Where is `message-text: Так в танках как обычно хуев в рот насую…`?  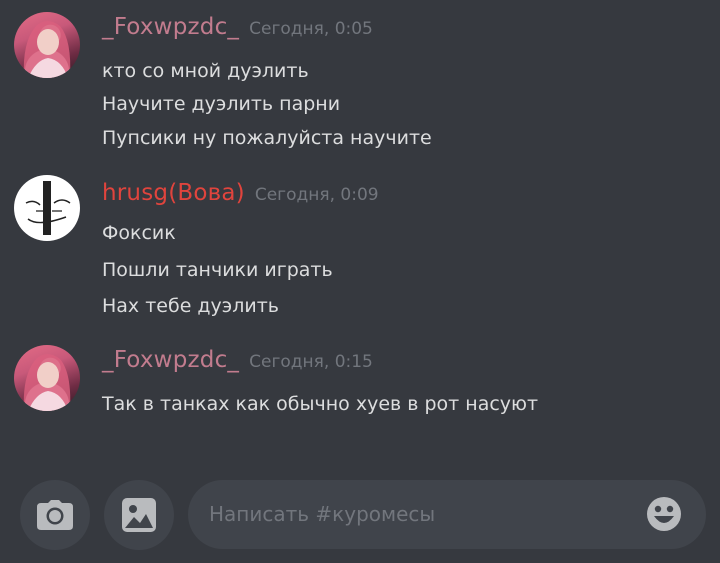 message-text: Так в танках как обычно хуев в рот насую… is located at coordinates (320, 404).